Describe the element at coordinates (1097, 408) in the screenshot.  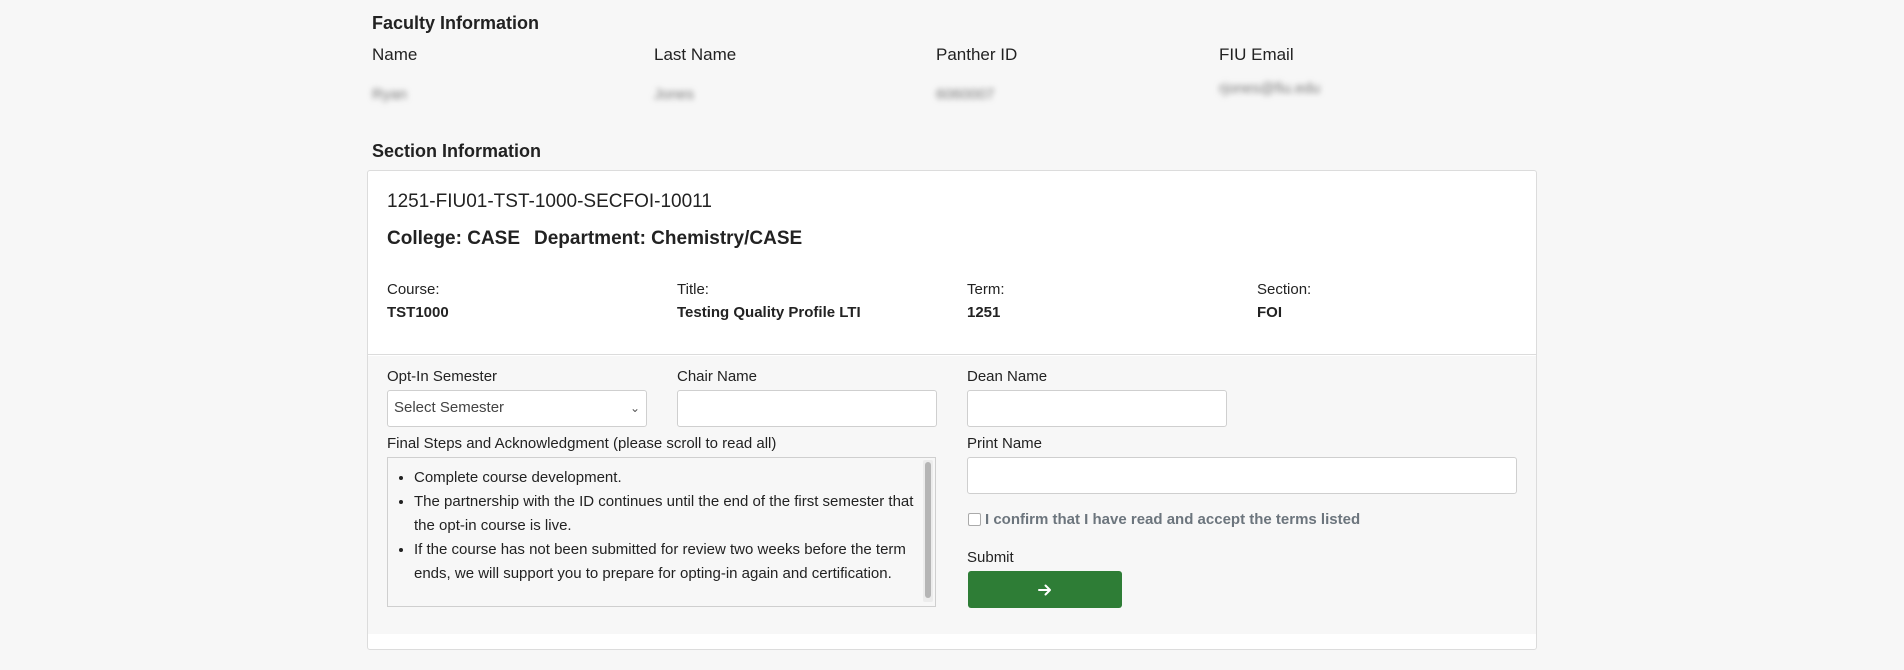
I see `dean-name-input` at that location.